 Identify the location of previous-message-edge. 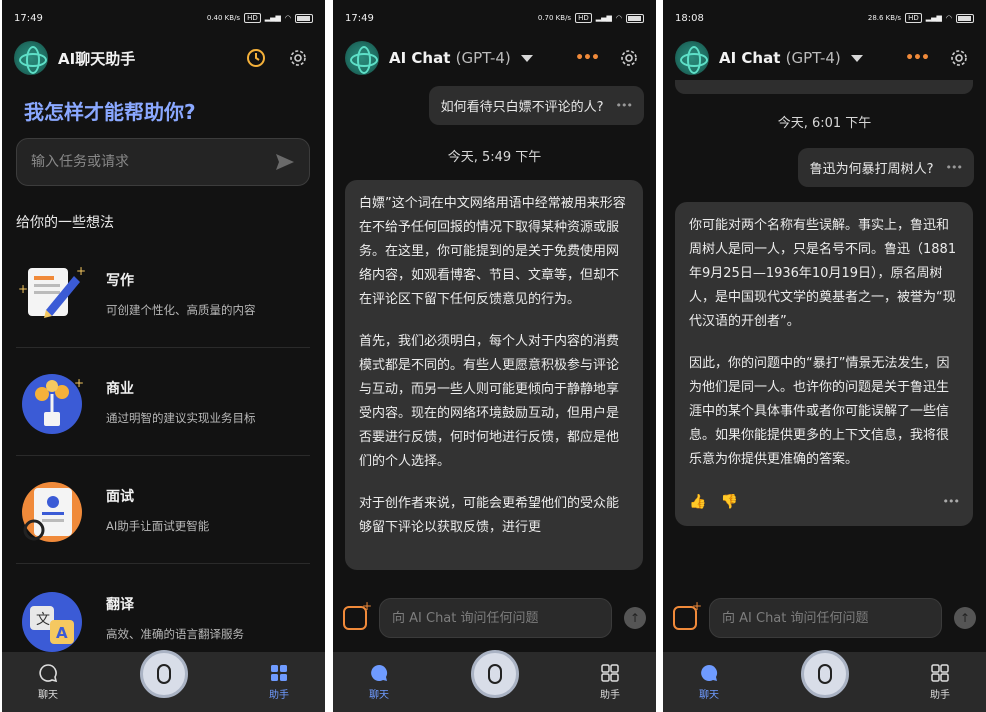
(824, 87).